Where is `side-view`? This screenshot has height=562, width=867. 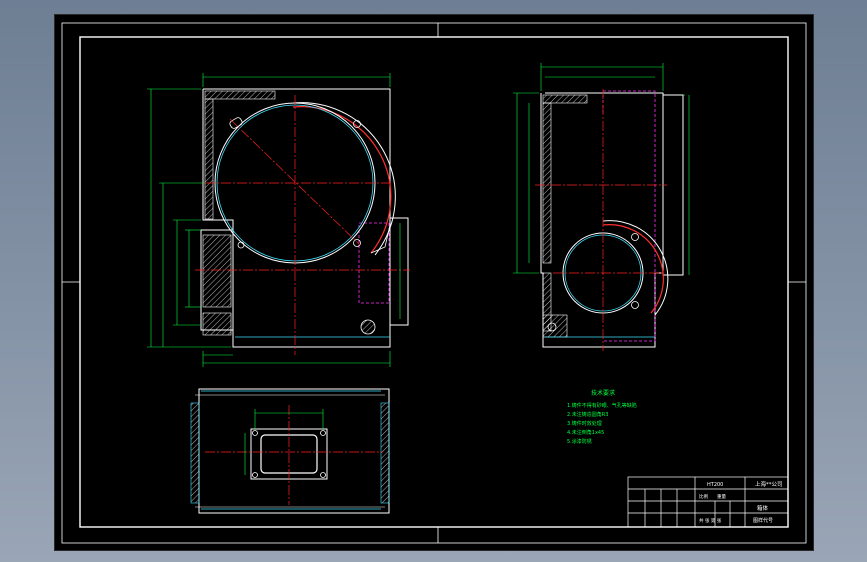
side-view is located at coordinates (601, 207).